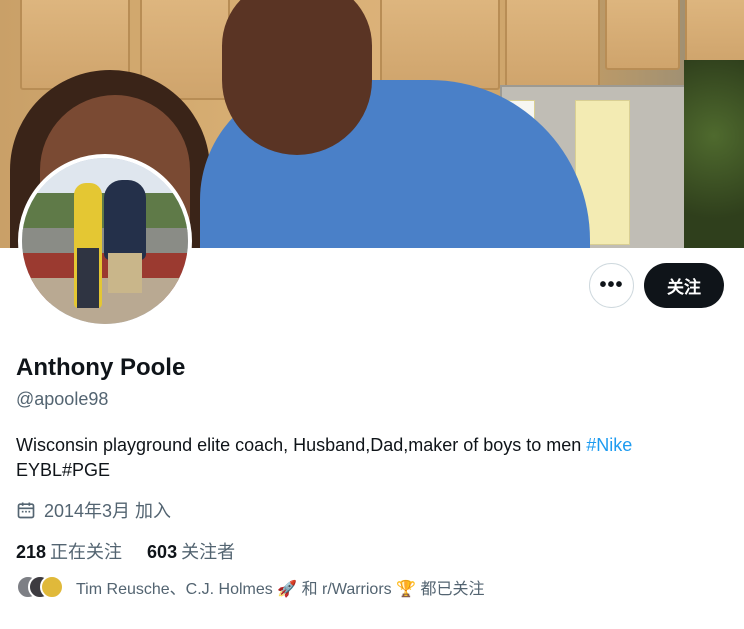 The width and height of the screenshot is (744, 629). What do you see at coordinates (684, 285) in the screenshot?
I see `follow-button: 关注` at bounding box center [684, 285].